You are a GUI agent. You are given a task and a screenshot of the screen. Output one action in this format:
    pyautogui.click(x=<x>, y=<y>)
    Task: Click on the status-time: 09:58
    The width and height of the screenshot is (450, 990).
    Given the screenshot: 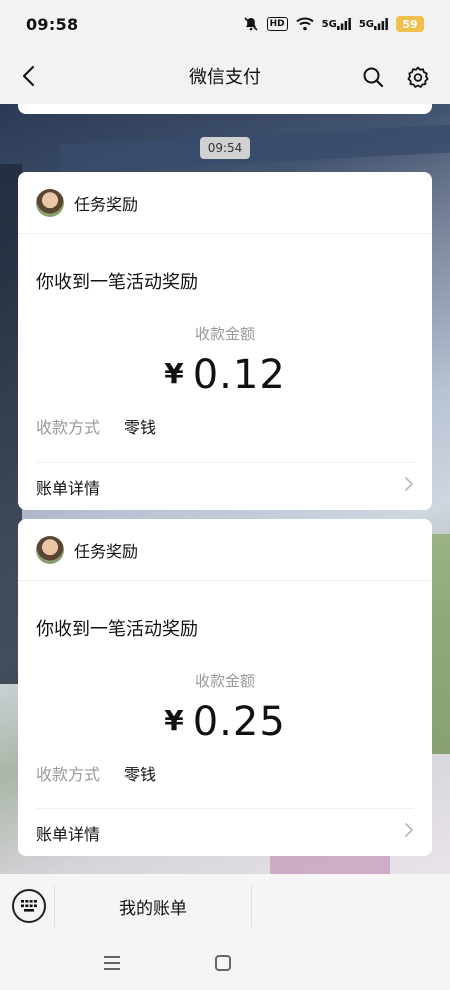 What is the action you would take?
    pyautogui.click(x=52, y=24)
    